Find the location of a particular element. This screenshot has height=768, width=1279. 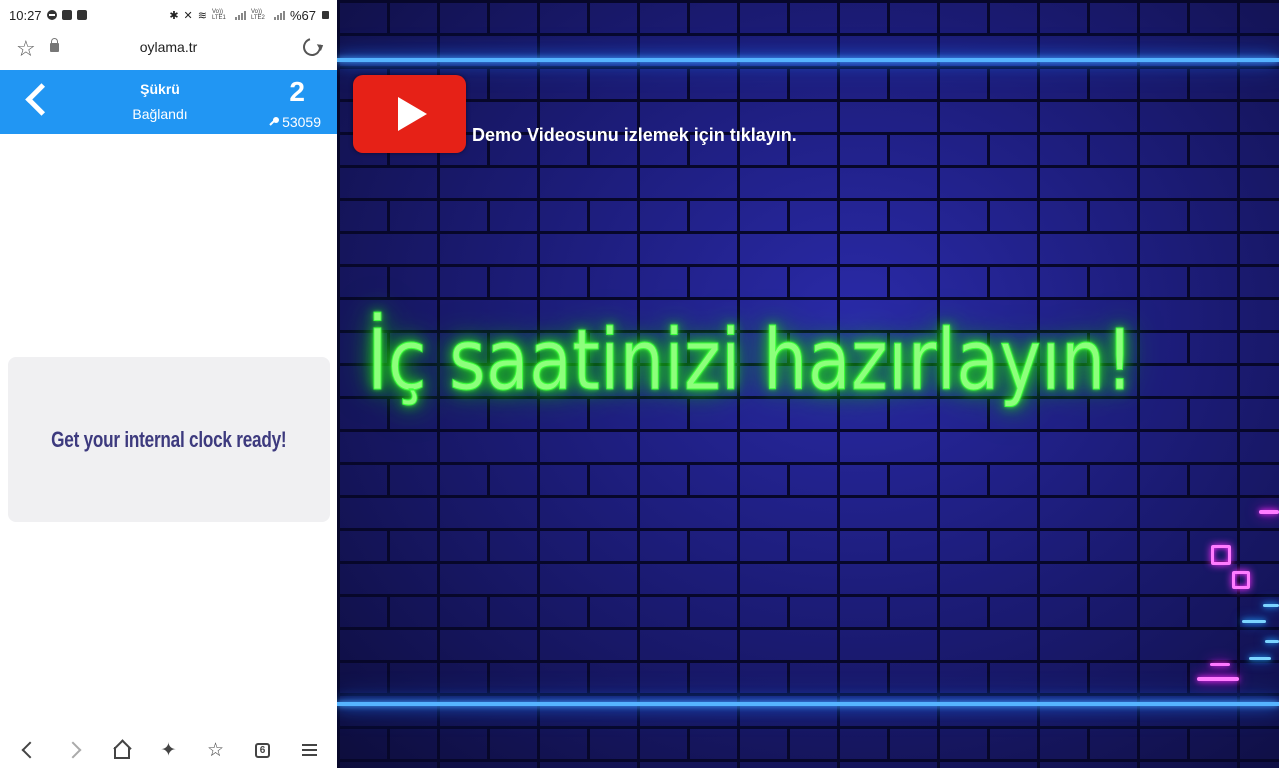

home-icon is located at coordinates (122, 750).